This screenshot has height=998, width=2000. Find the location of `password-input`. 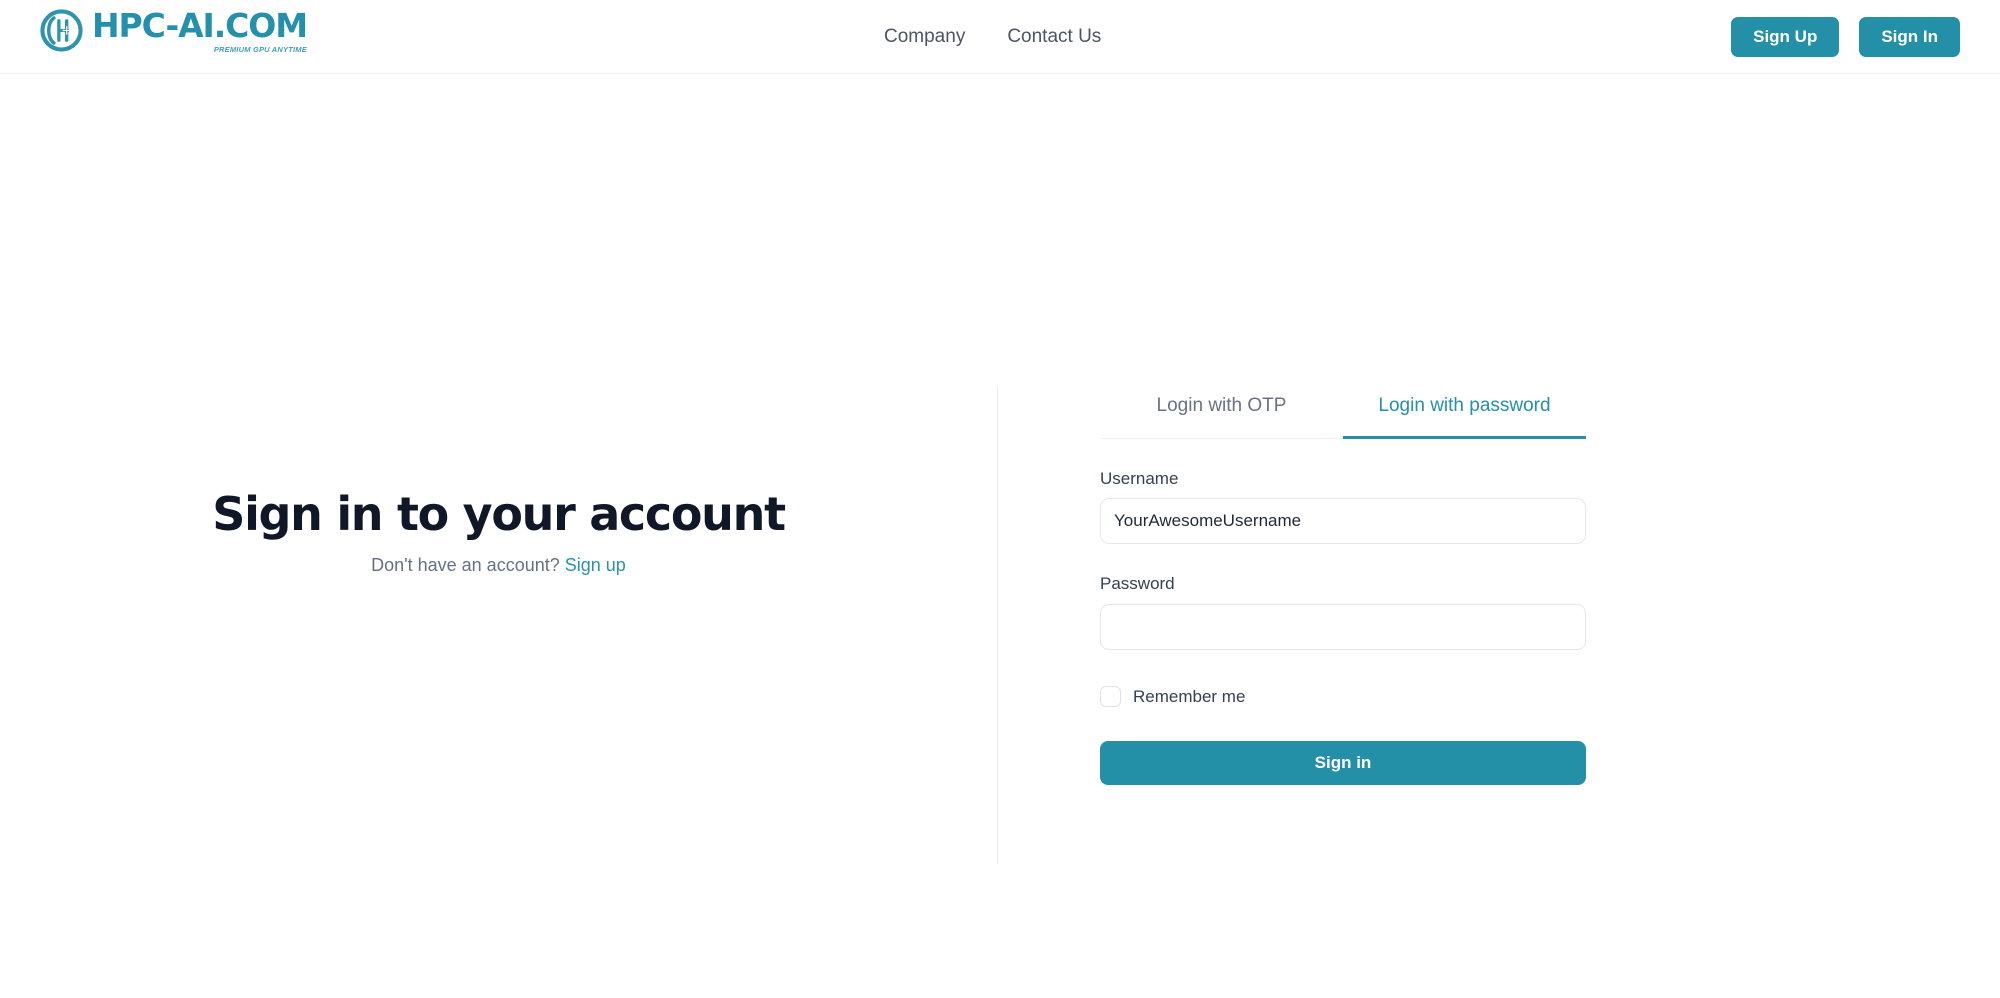

password-input is located at coordinates (1343, 626).